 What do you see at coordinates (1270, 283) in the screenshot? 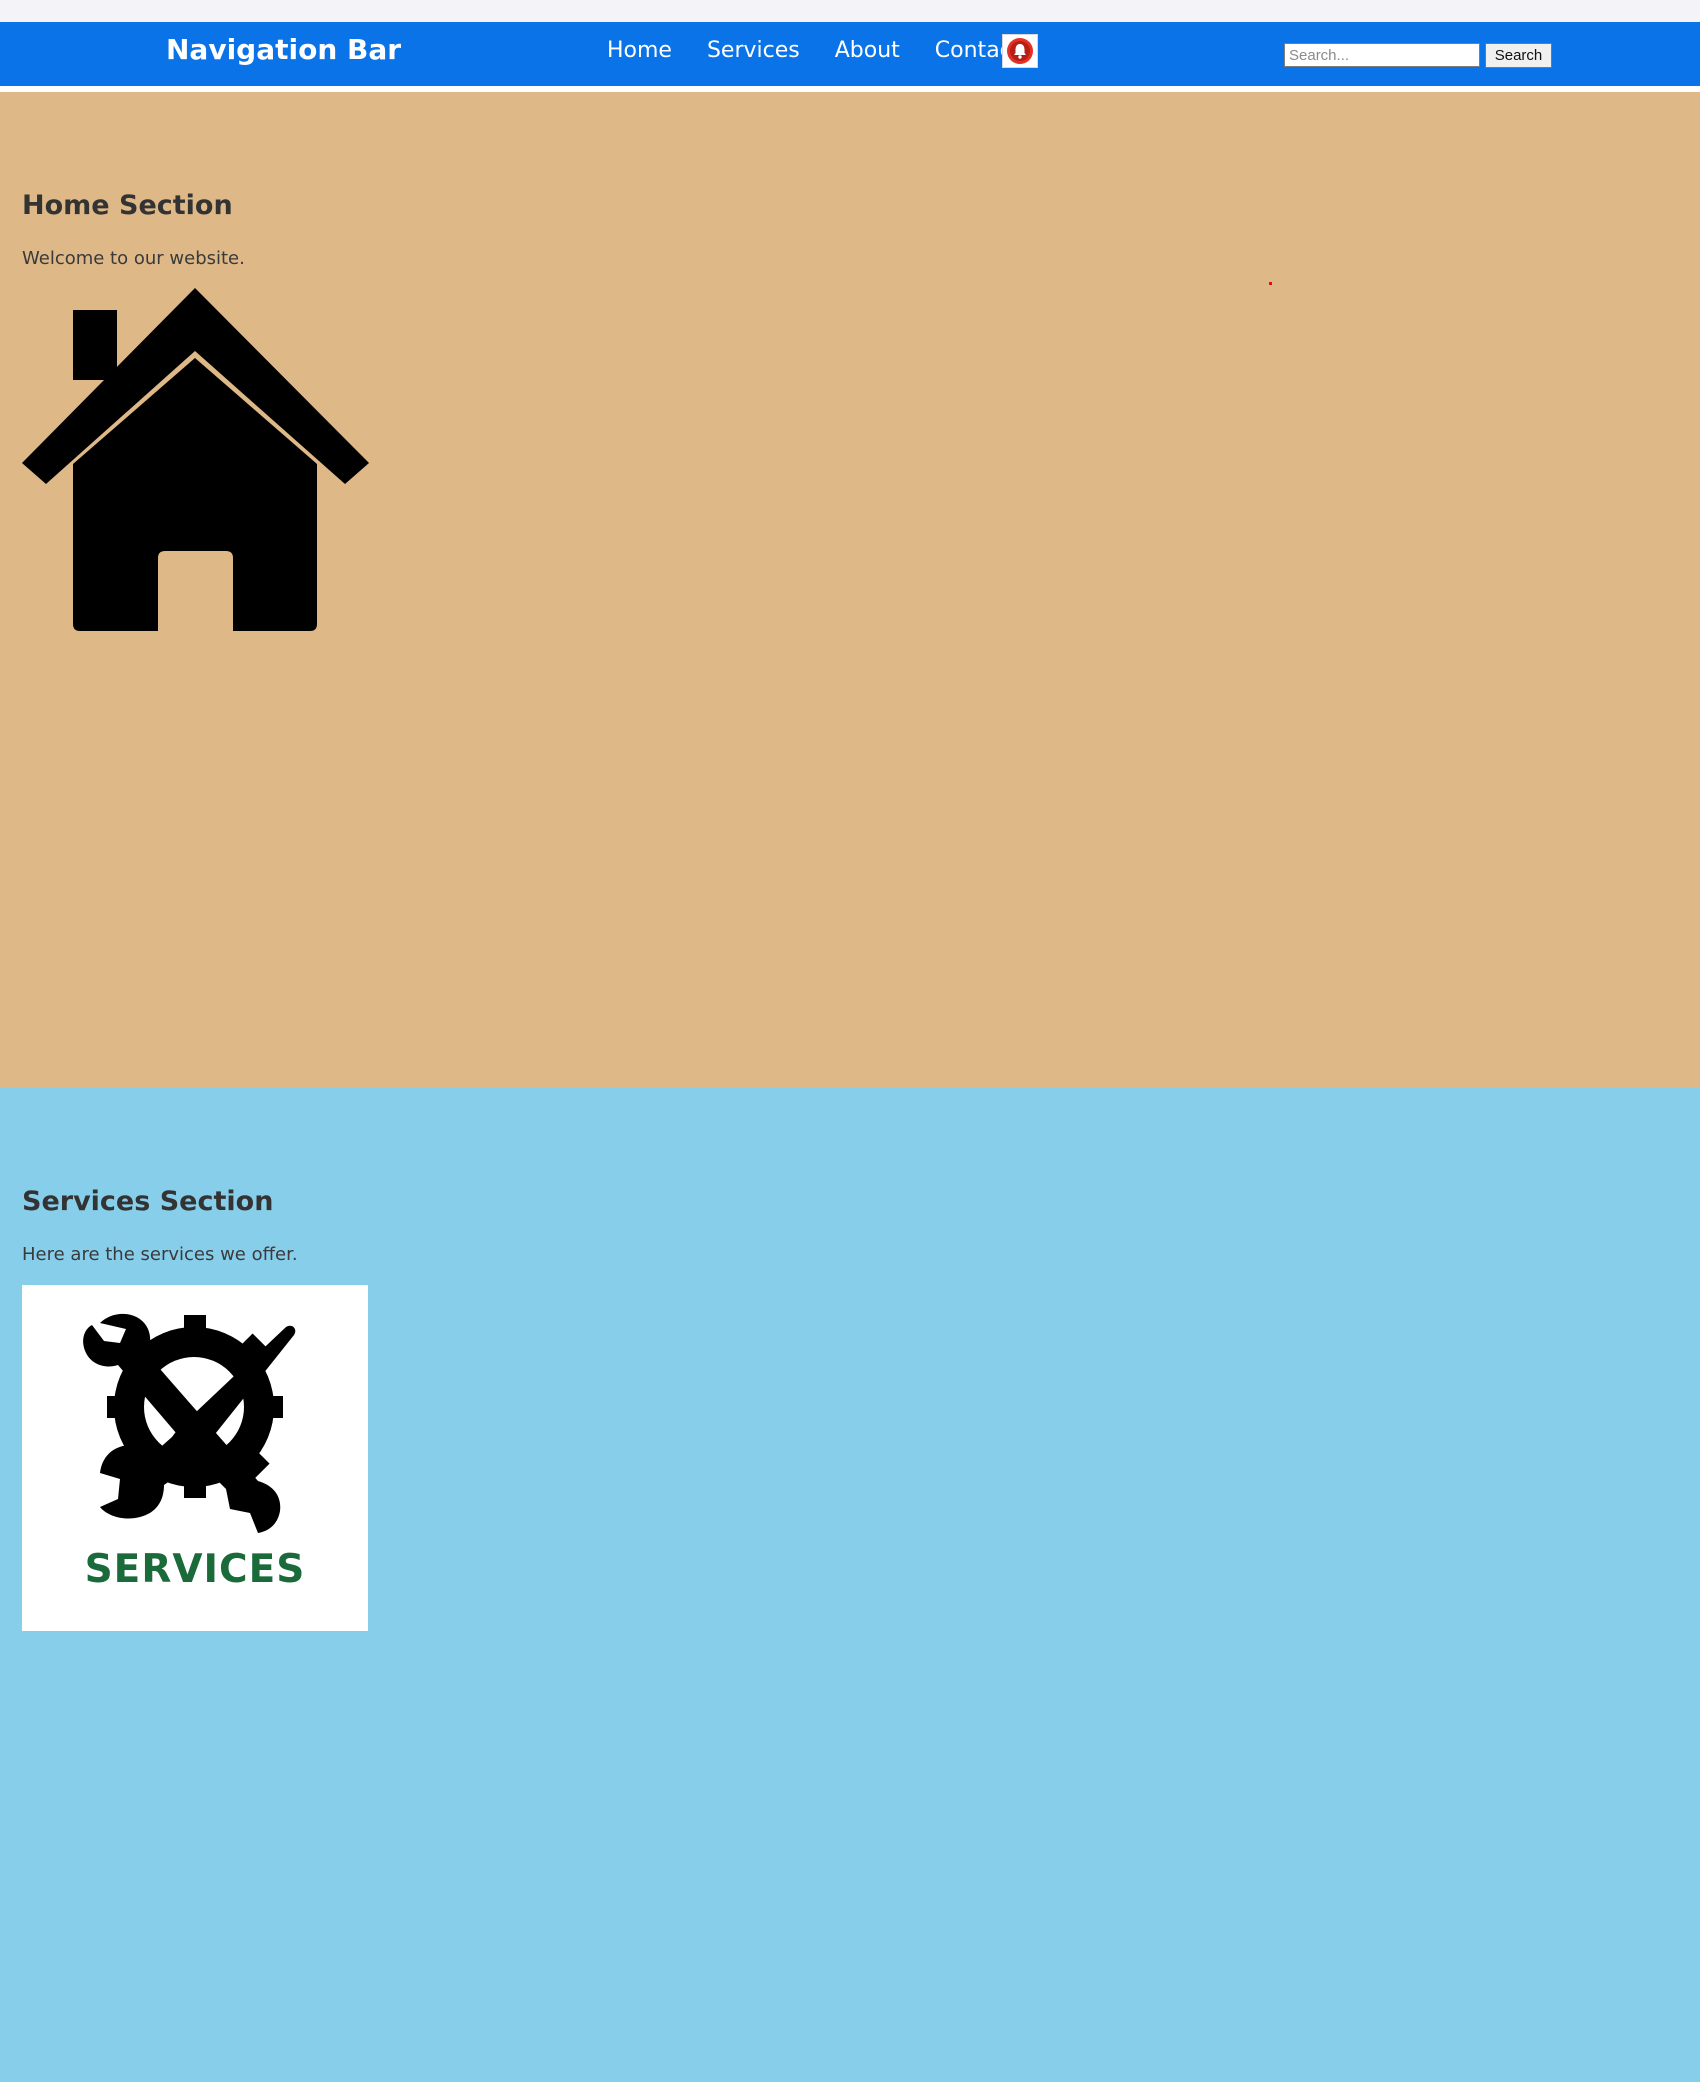
I see `red-dot` at bounding box center [1270, 283].